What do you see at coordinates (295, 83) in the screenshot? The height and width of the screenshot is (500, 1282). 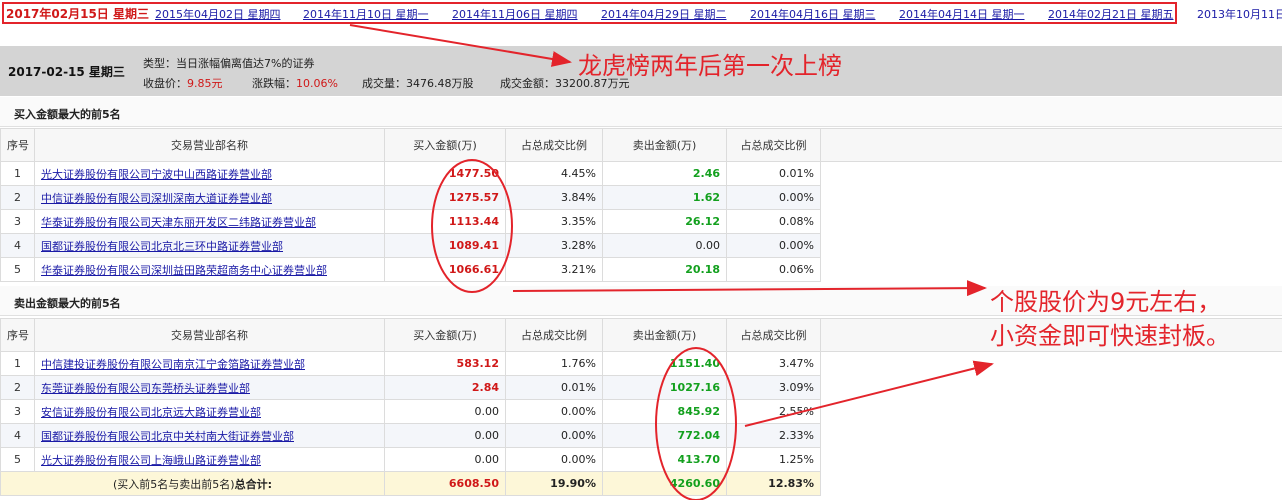 I see `info-change: 涨跌幅：10.06%` at bounding box center [295, 83].